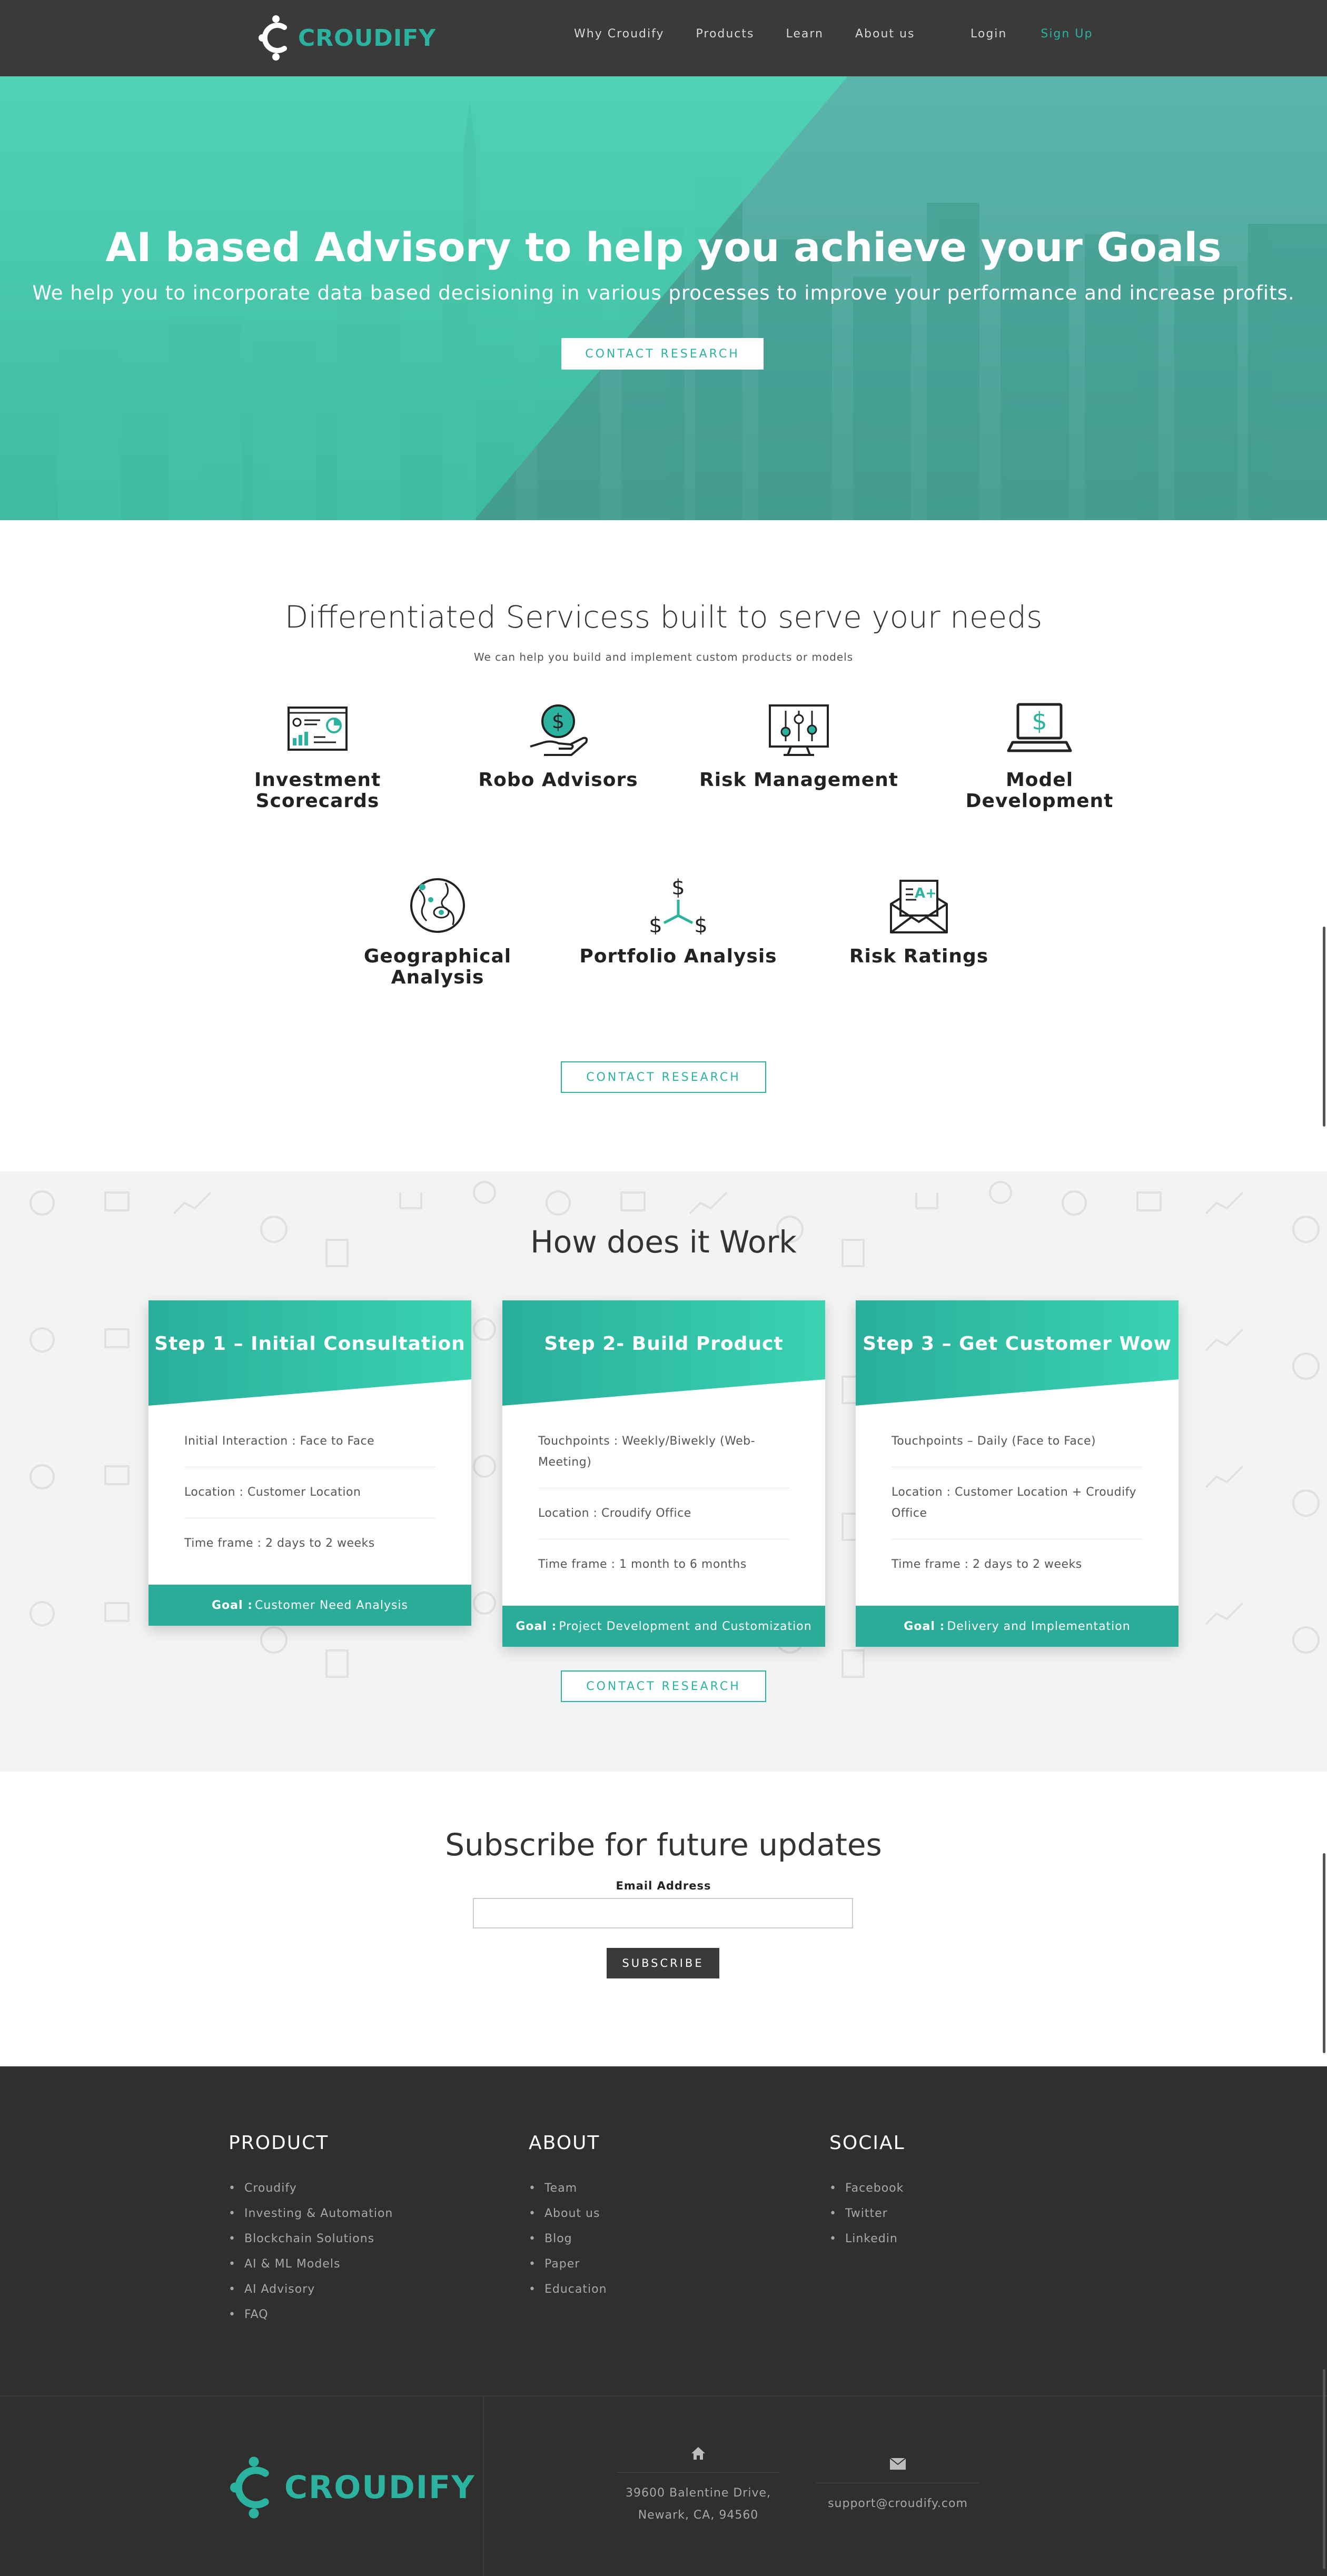 The image size is (1327, 2576). I want to click on service-investment-scorecards: Investment Scorecards, so click(317, 756).